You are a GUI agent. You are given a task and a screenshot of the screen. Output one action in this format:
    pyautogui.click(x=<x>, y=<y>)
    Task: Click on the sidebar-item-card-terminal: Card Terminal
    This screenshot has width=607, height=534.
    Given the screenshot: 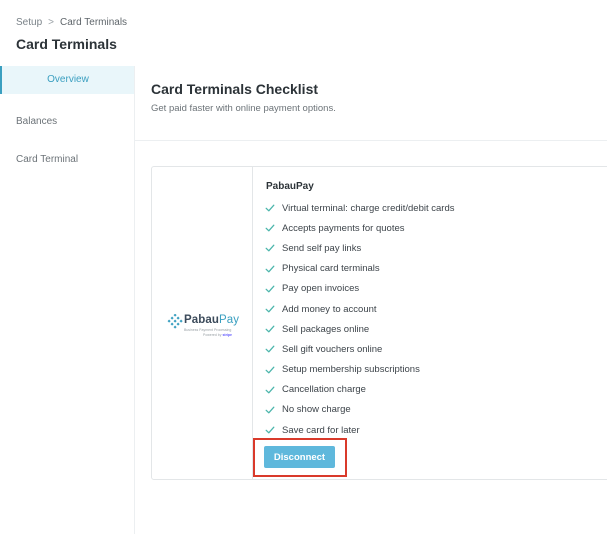 What is the action you would take?
    pyautogui.click(x=67, y=160)
    